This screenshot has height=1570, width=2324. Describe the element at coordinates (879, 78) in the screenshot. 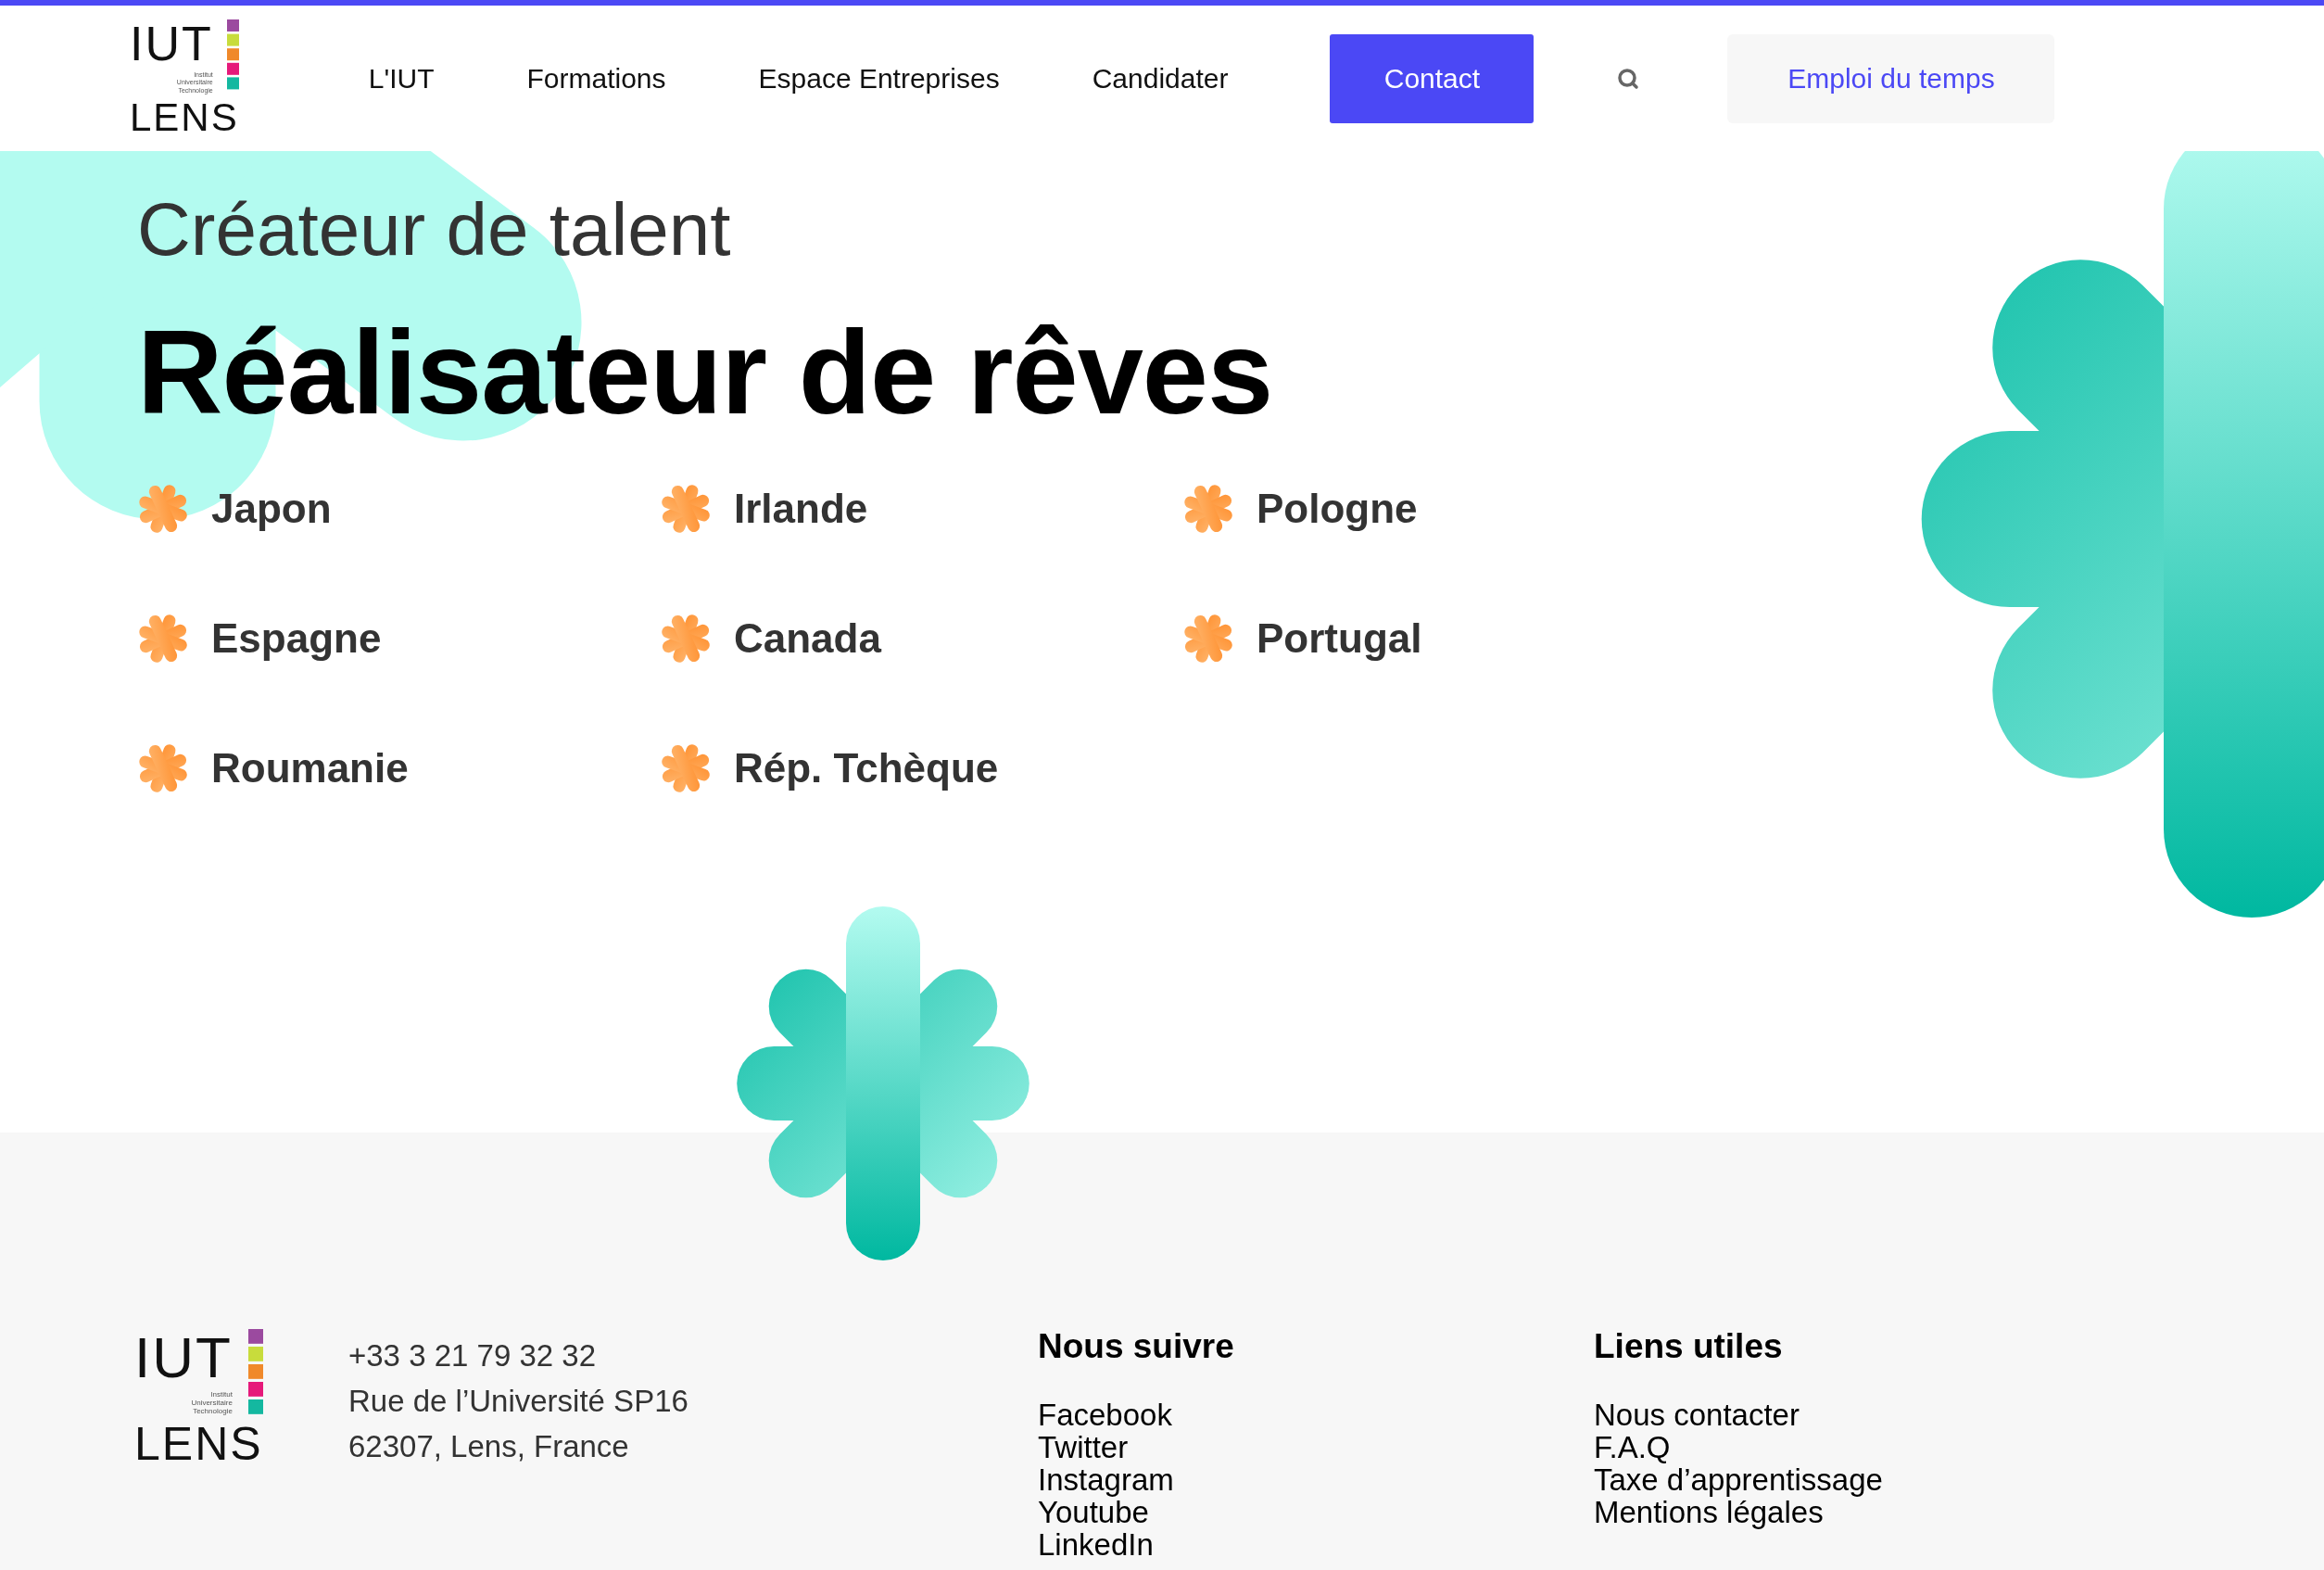

I see `nav-link: Espace Entreprises` at that location.